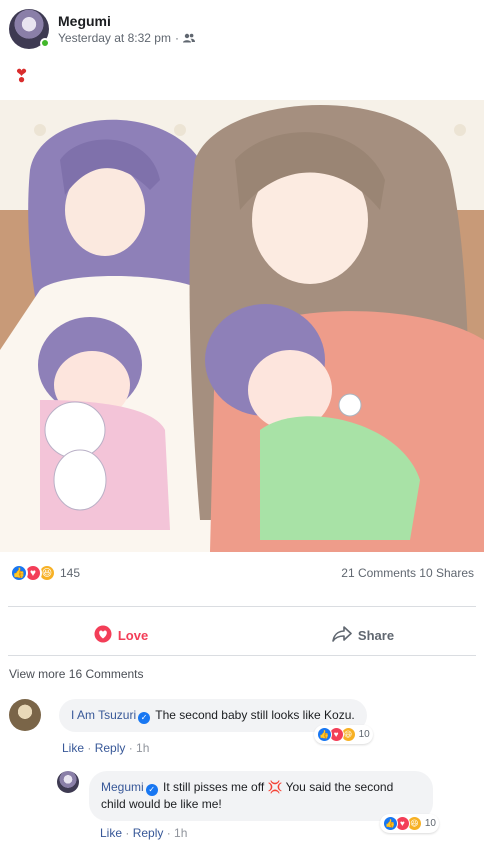 This screenshot has height=847, width=484. Describe the element at coordinates (76, 674) in the screenshot. I see `view-more-comments-link: View more 16 Comments` at that location.